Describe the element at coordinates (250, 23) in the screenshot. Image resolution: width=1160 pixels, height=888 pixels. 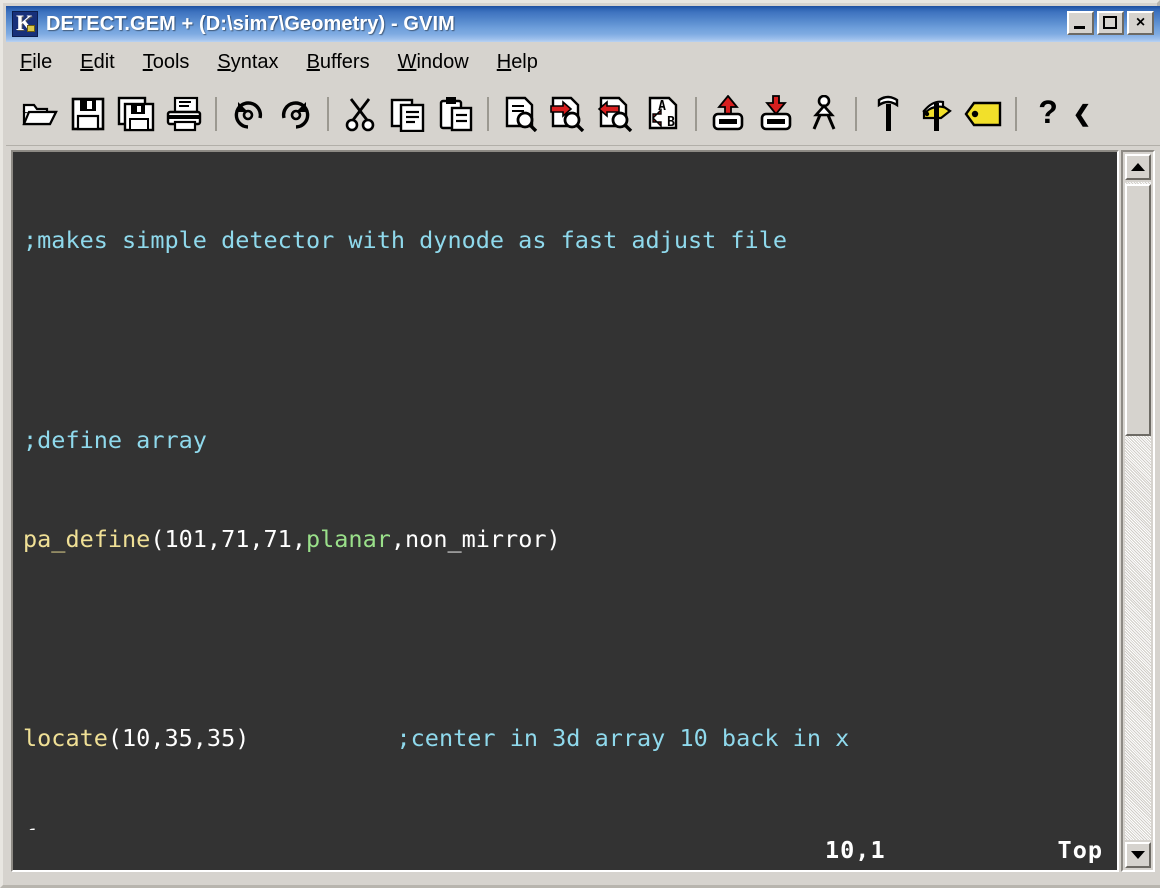
I see `window-title: DETECT.GEM + (D:\sim7\Geometry) - GVIM` at that location.